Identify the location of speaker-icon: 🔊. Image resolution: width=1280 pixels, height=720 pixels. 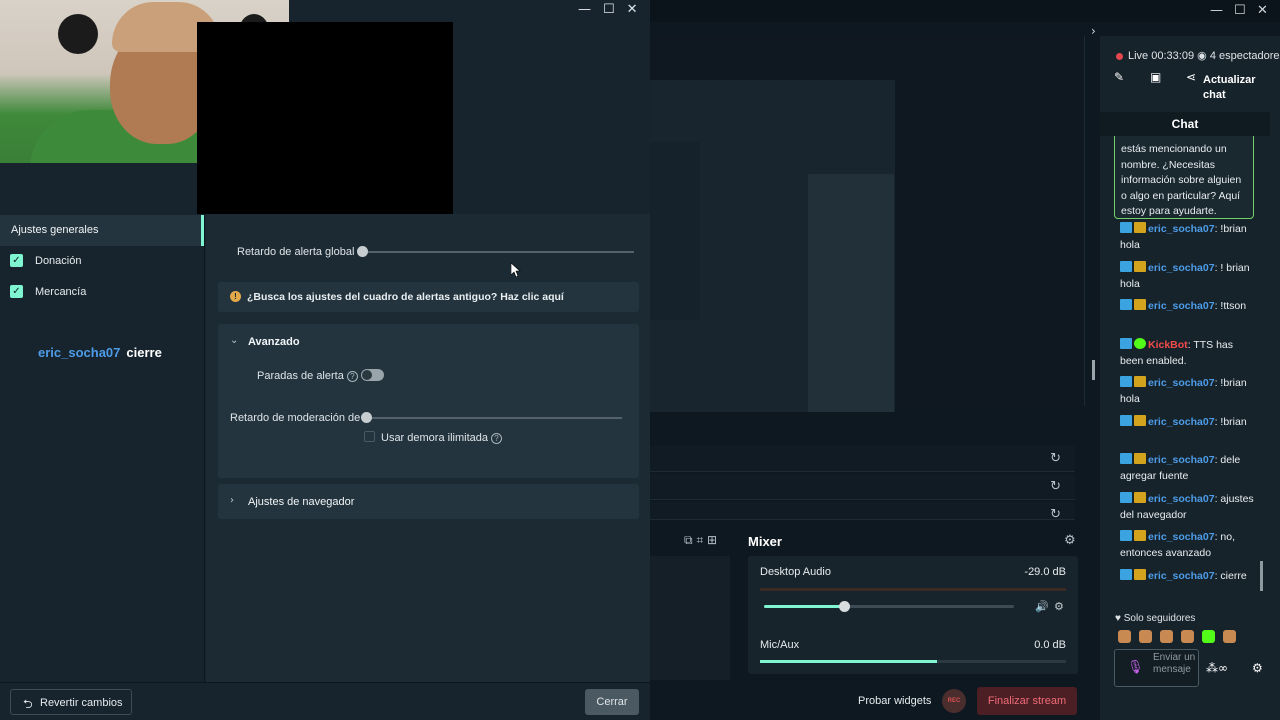
(1042, 606).